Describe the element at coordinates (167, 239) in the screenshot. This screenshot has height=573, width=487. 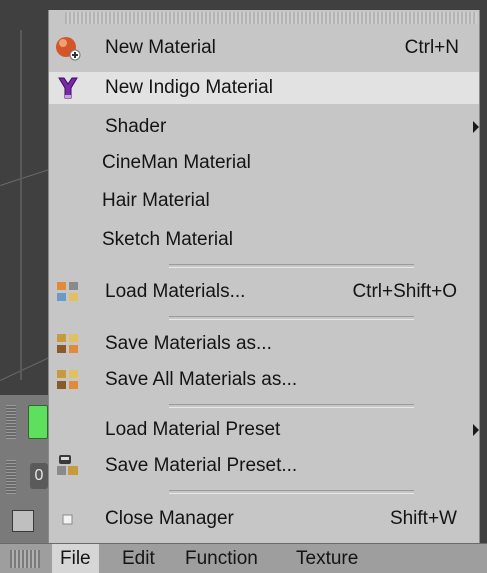
I see `menu-item-label: Sketch Material` at that location.